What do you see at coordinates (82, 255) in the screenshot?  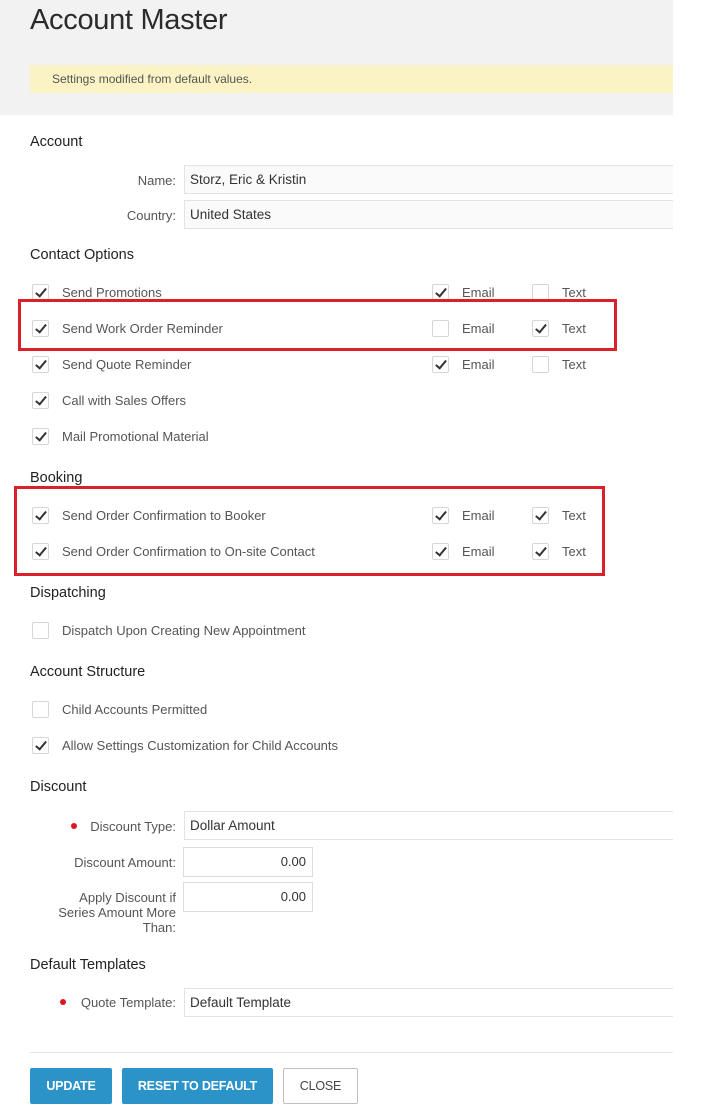 I see `section-title-contact-options: Contact Options` at bounding box center [82, 255].